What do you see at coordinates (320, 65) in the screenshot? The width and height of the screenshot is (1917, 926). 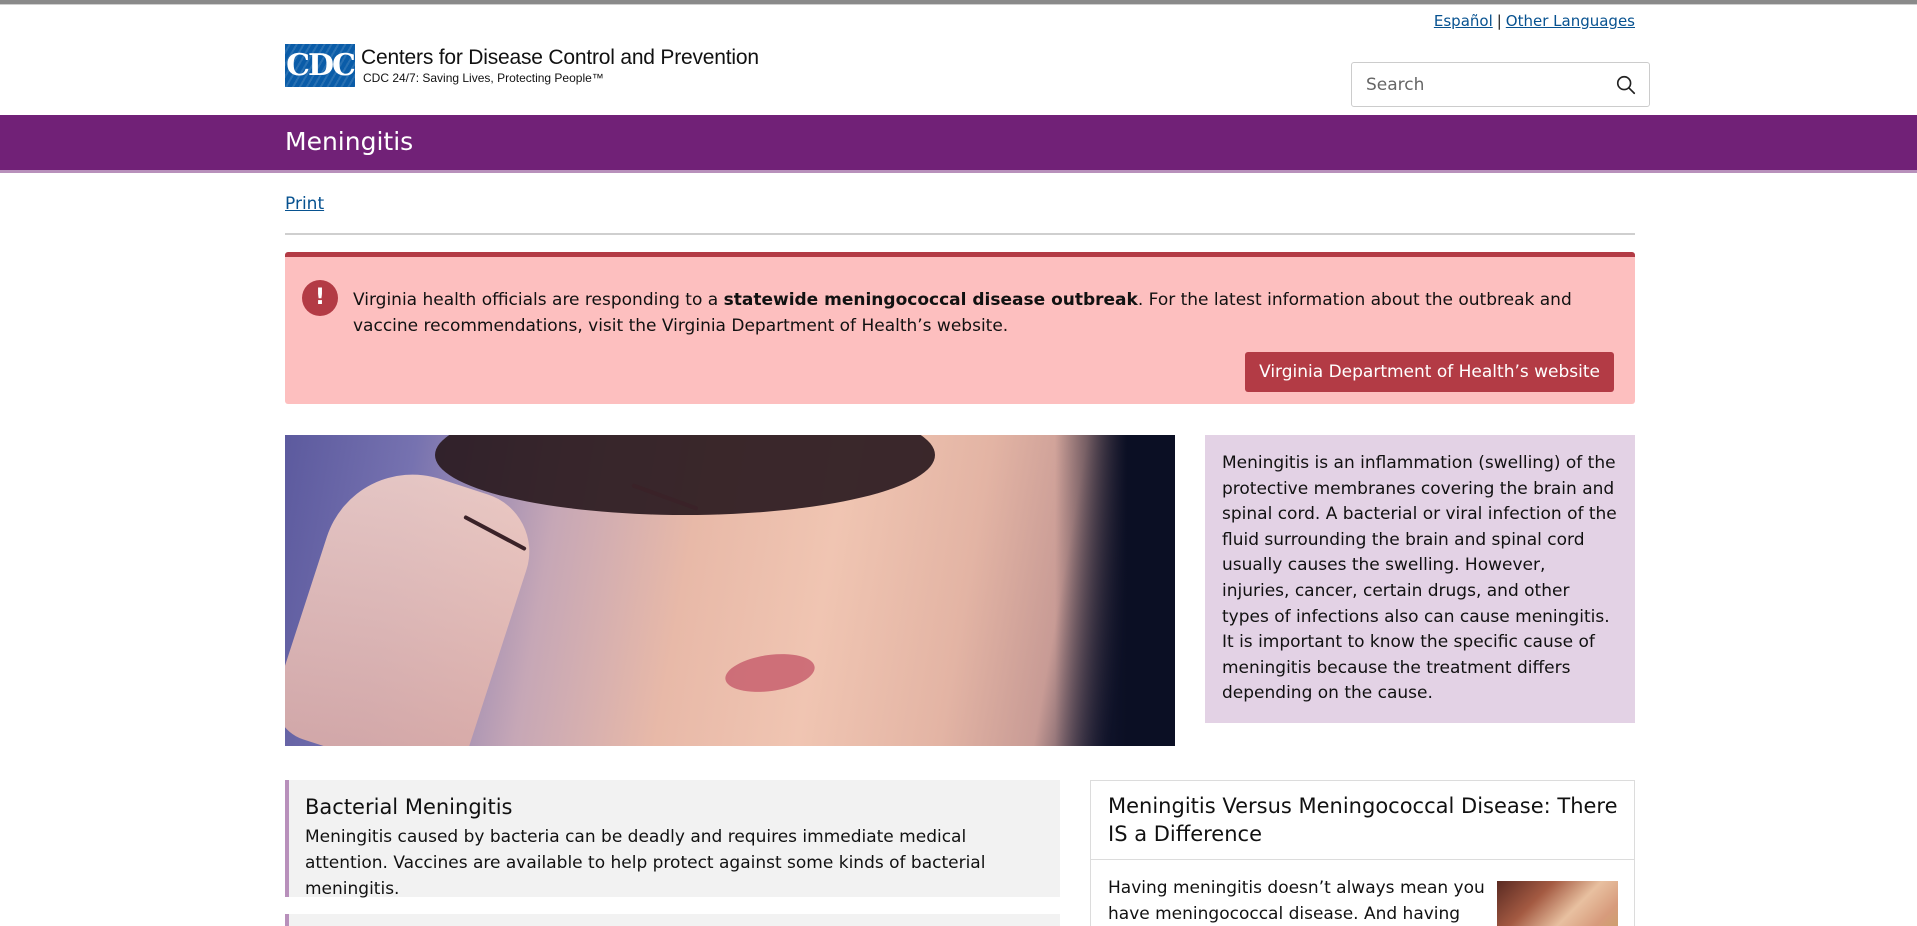 I see `cdc-logo-mark: CDC` at bounding box center [320, 65].